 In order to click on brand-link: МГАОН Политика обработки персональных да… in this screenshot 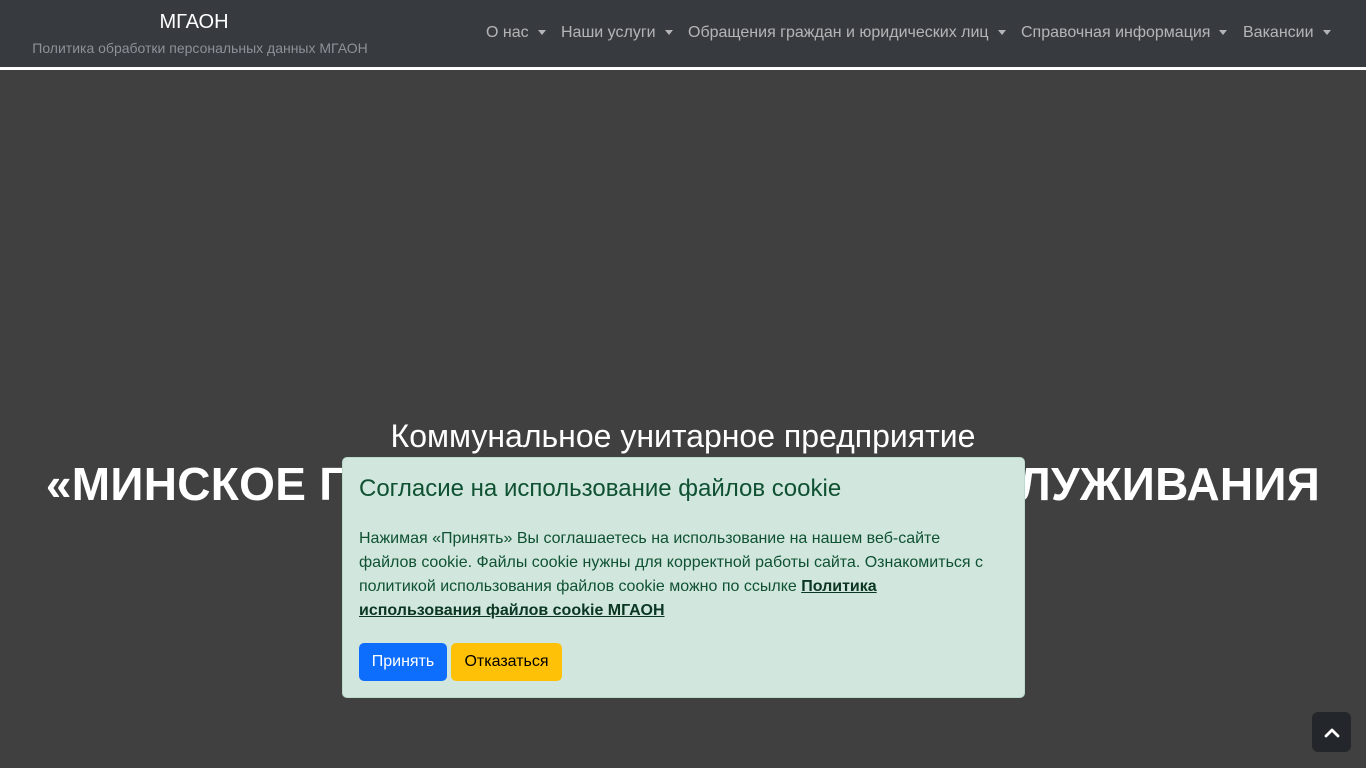, I will do `click(202, 35)`.